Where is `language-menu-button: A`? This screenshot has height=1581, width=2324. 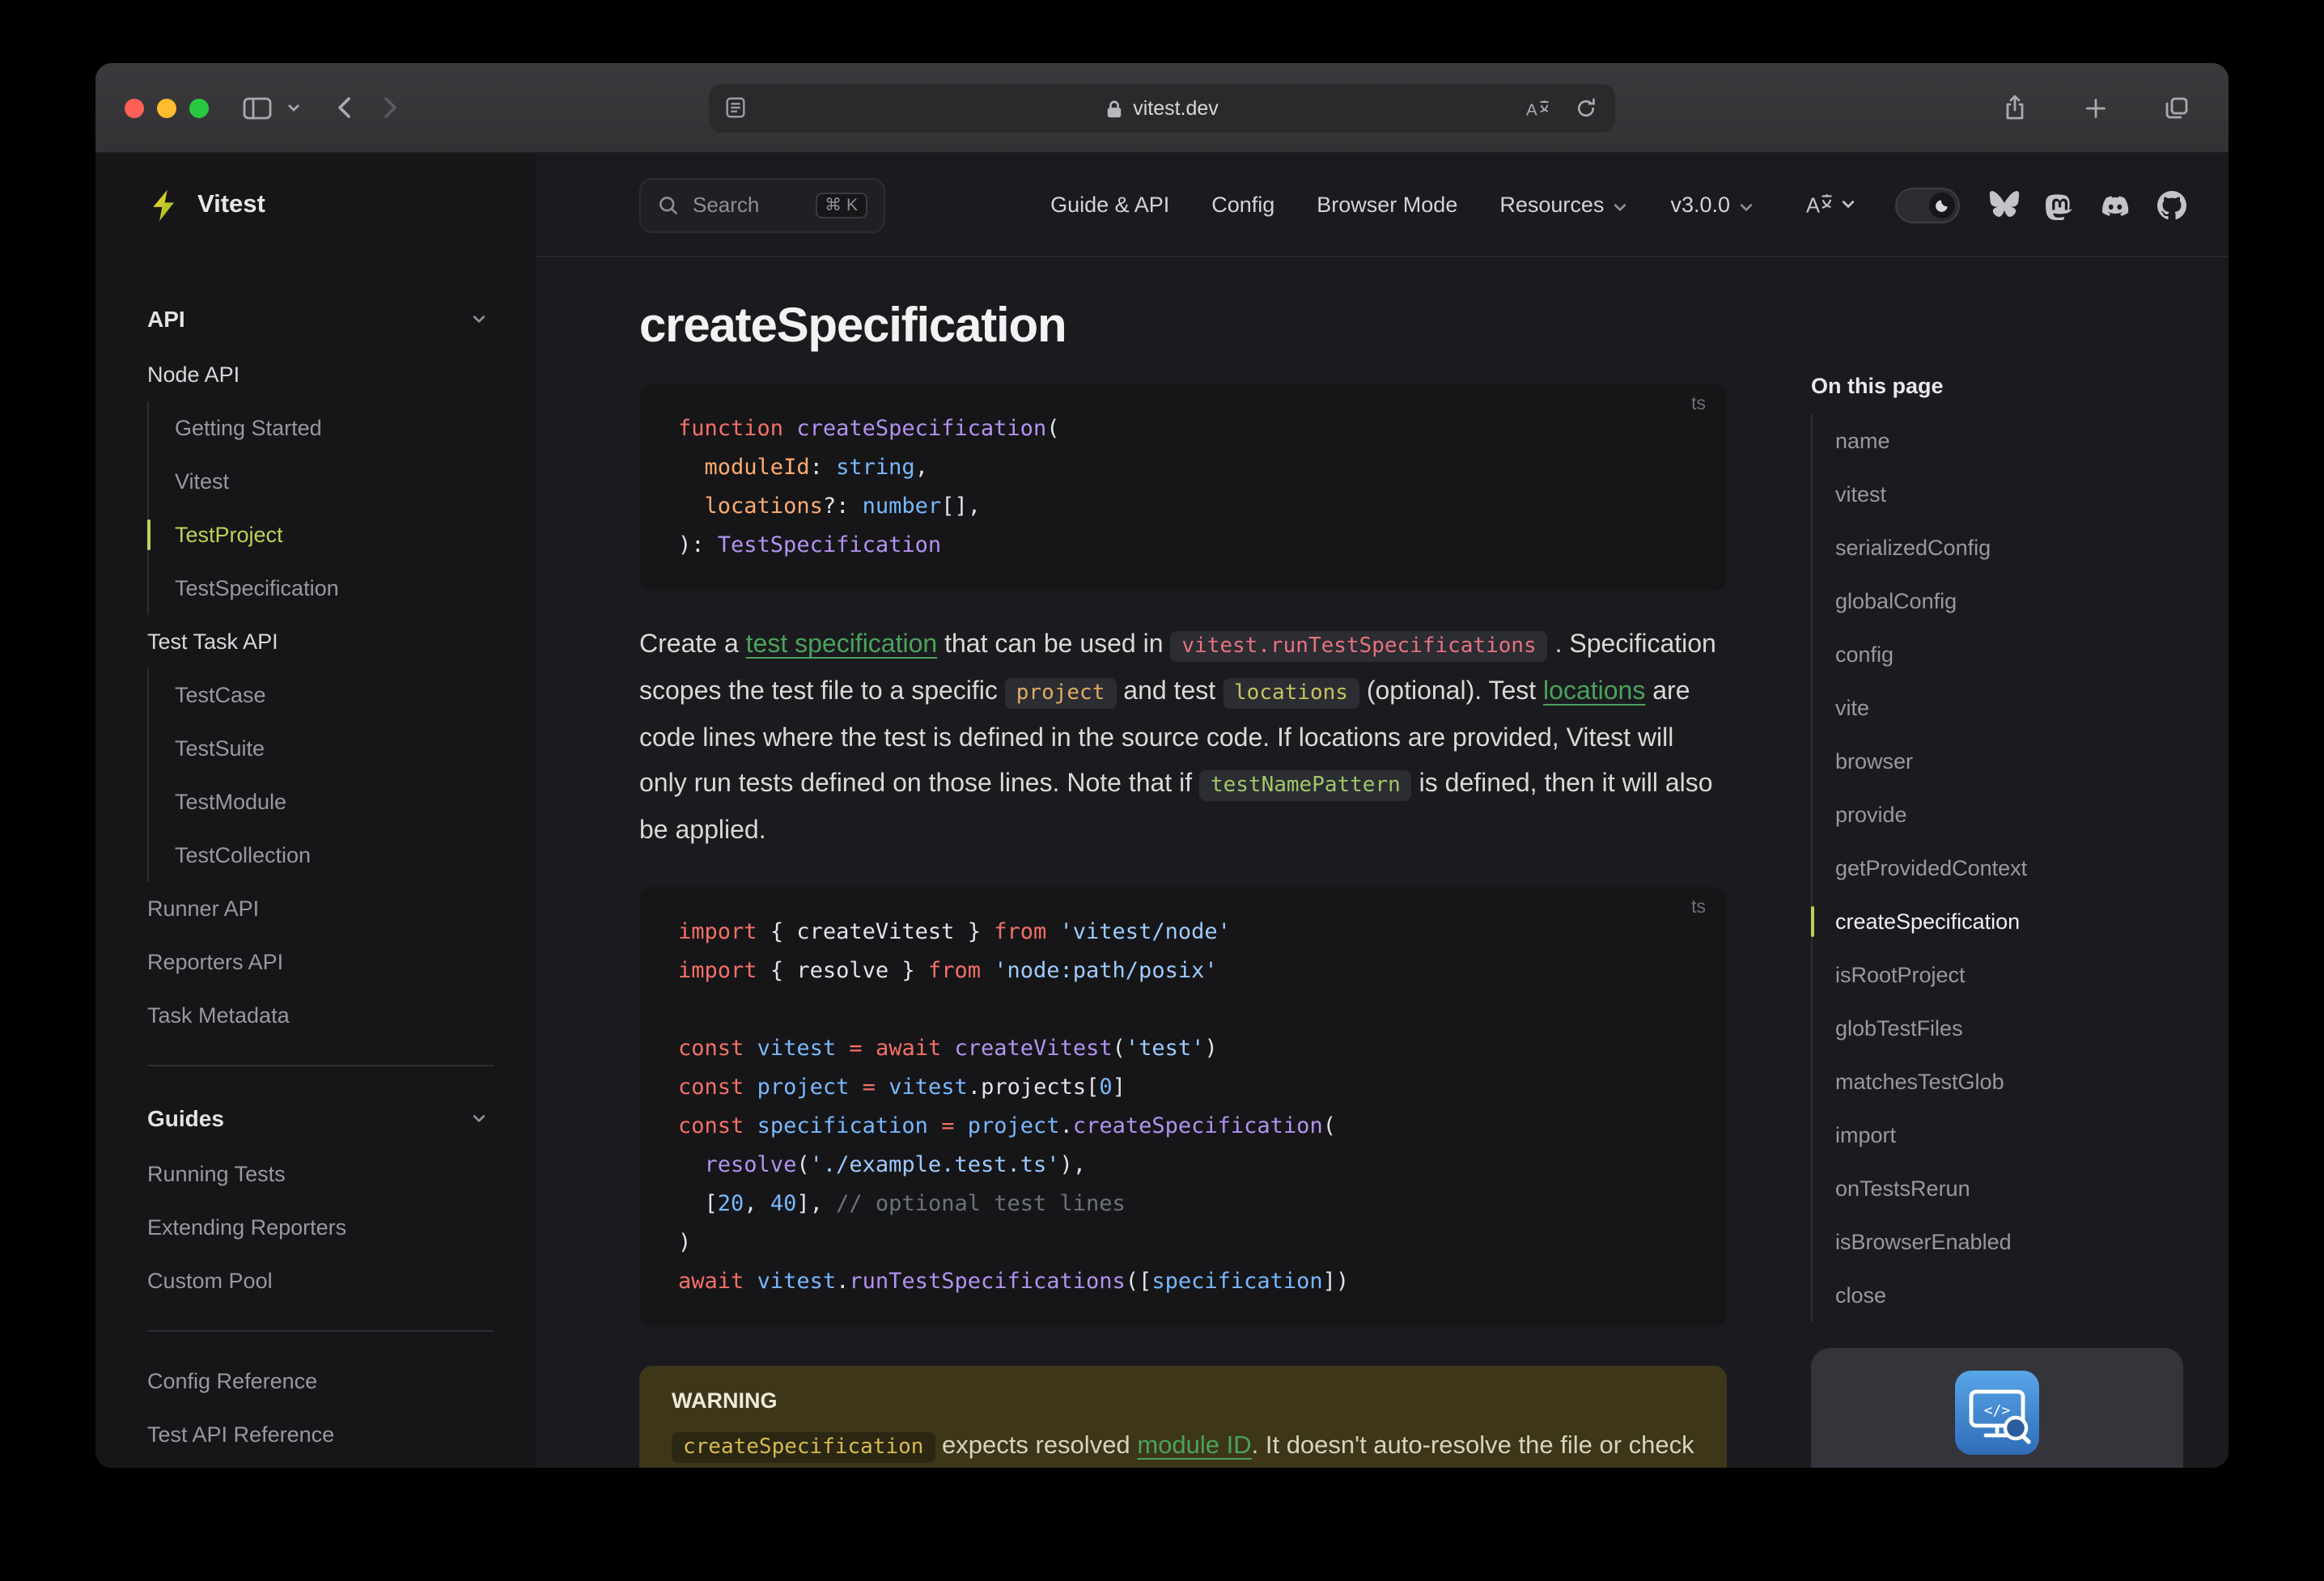 language-menu-button: A is located at coordinates (1831, 204).